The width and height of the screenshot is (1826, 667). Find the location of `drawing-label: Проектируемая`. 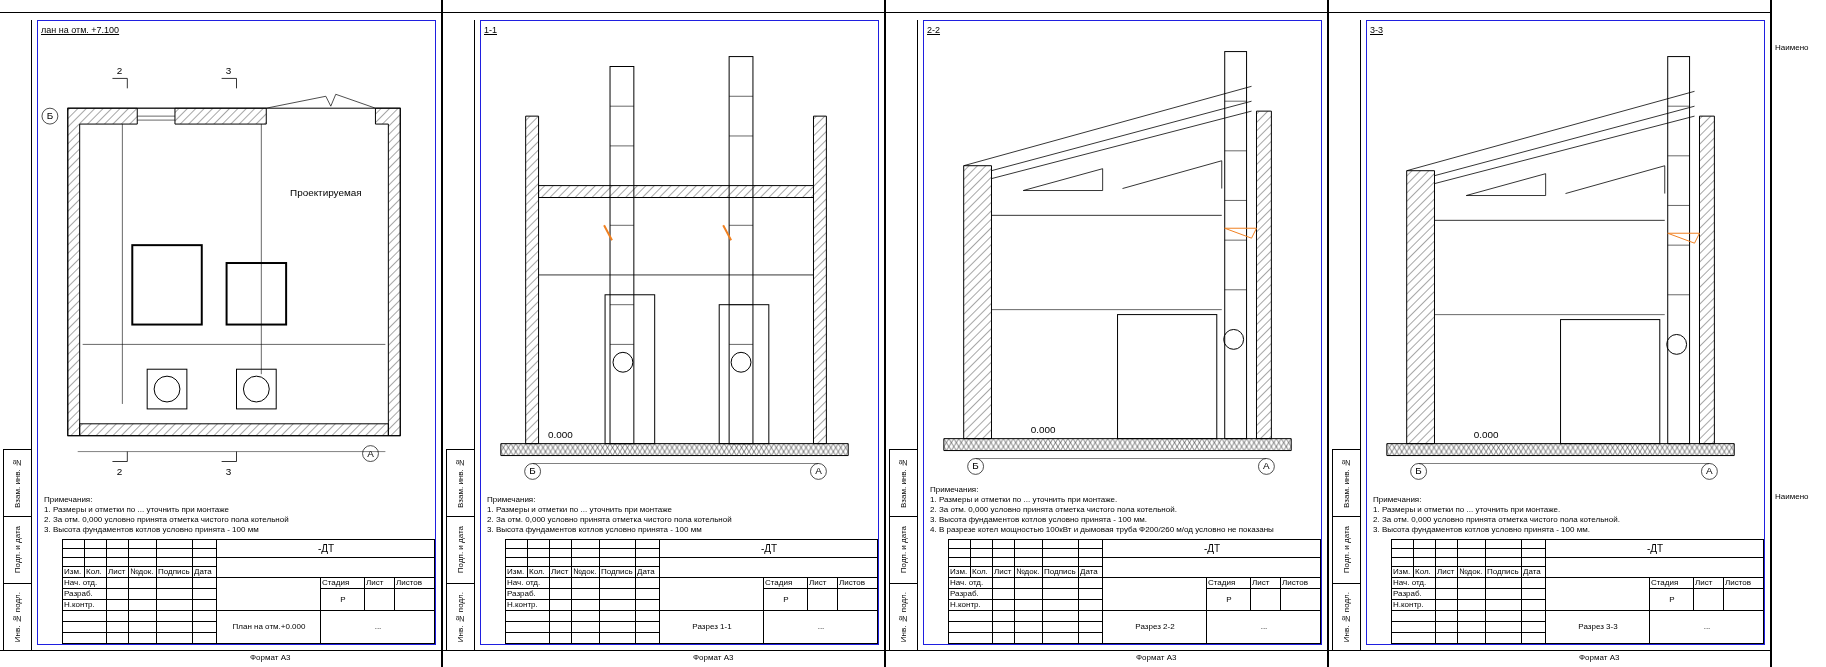

drawing-label: Проектируемая is located at coordinates (326, 192).